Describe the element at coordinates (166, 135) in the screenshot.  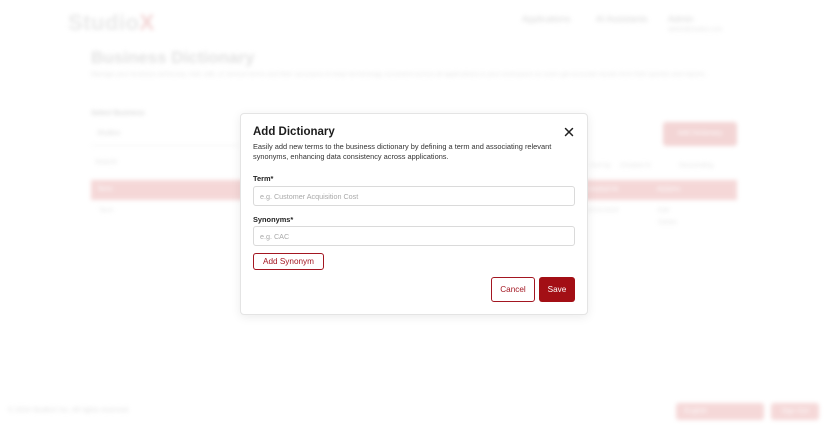
I see `business-select: Studiox` at that location.